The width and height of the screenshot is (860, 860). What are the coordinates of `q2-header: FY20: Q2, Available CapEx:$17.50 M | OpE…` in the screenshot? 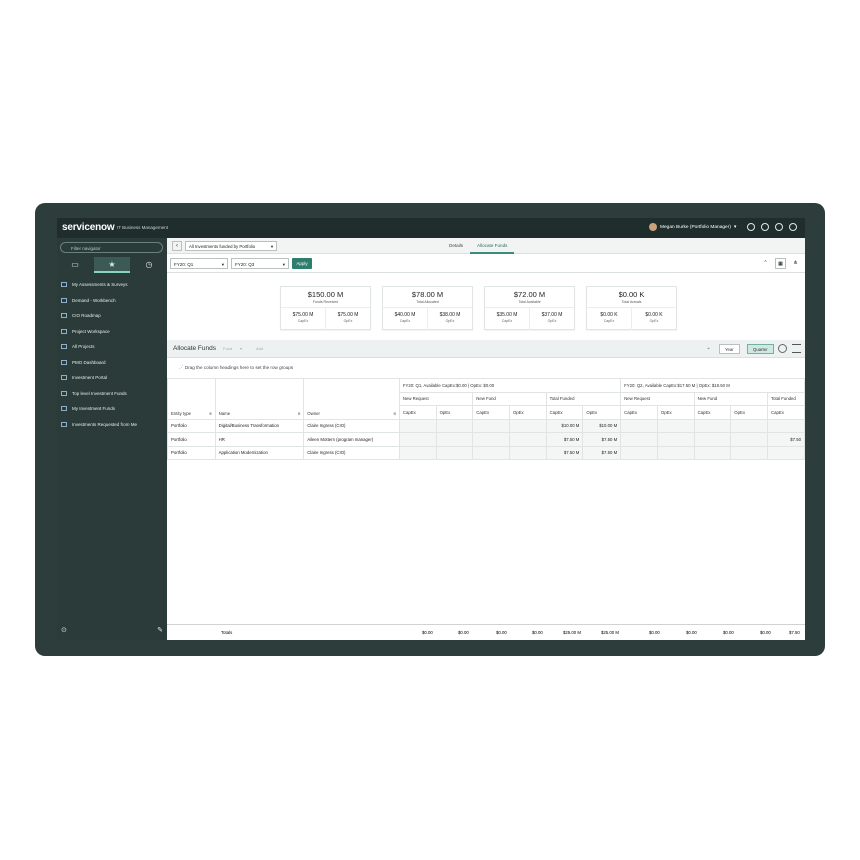 It's located at (712, 385).